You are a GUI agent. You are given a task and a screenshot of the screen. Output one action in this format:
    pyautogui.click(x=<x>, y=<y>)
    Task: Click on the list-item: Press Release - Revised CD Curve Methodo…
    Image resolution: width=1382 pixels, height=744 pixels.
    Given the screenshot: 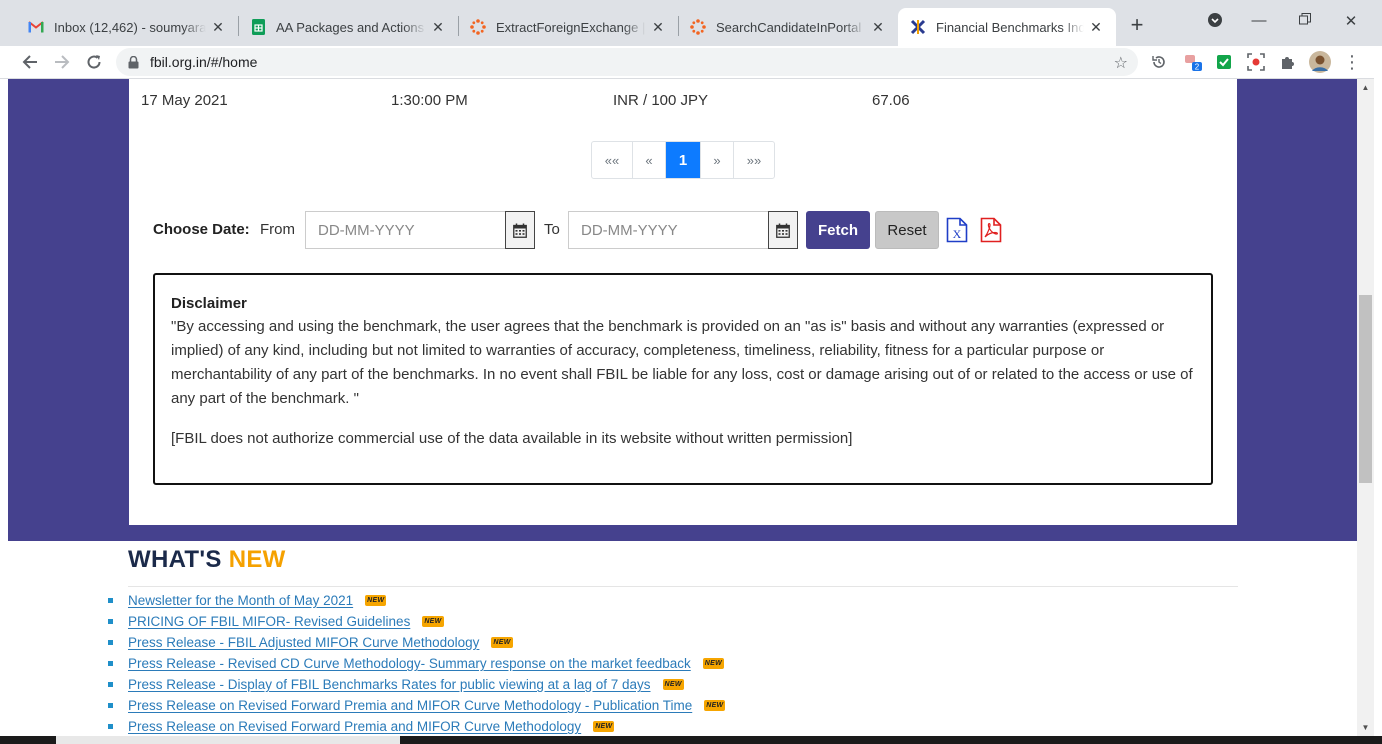 What is the action you would take?
    pyautogui.click(x=668, y=663)
    